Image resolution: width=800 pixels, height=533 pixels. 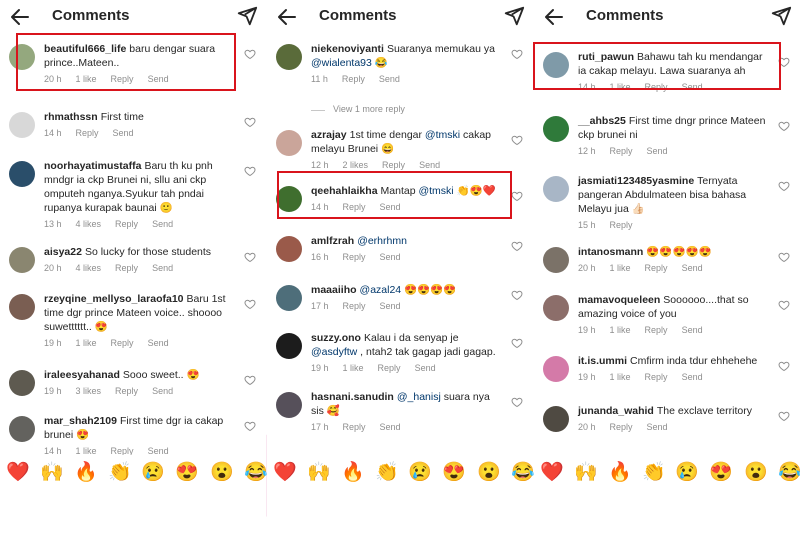 What do you see at coordinates (344, 191) in the screenshot?
I see `comment-username: qeehahlaikha` at bounding box center [344, 191].